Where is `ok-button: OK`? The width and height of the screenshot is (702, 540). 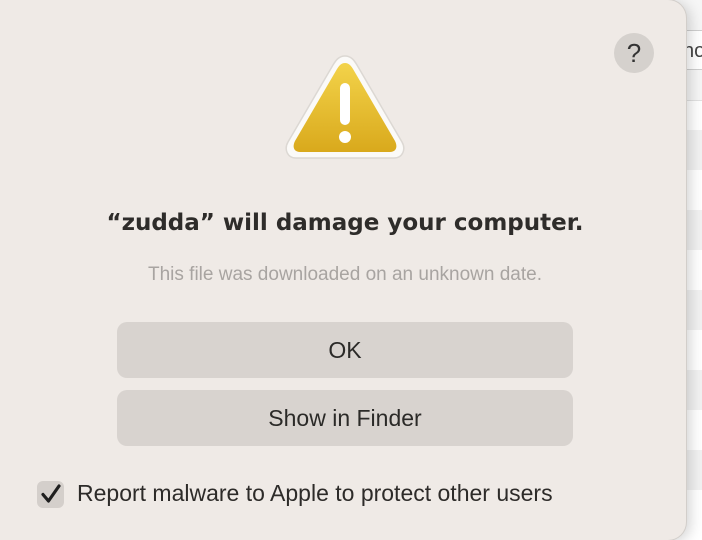 ok-button: OK is located at coordinates (345, 350).